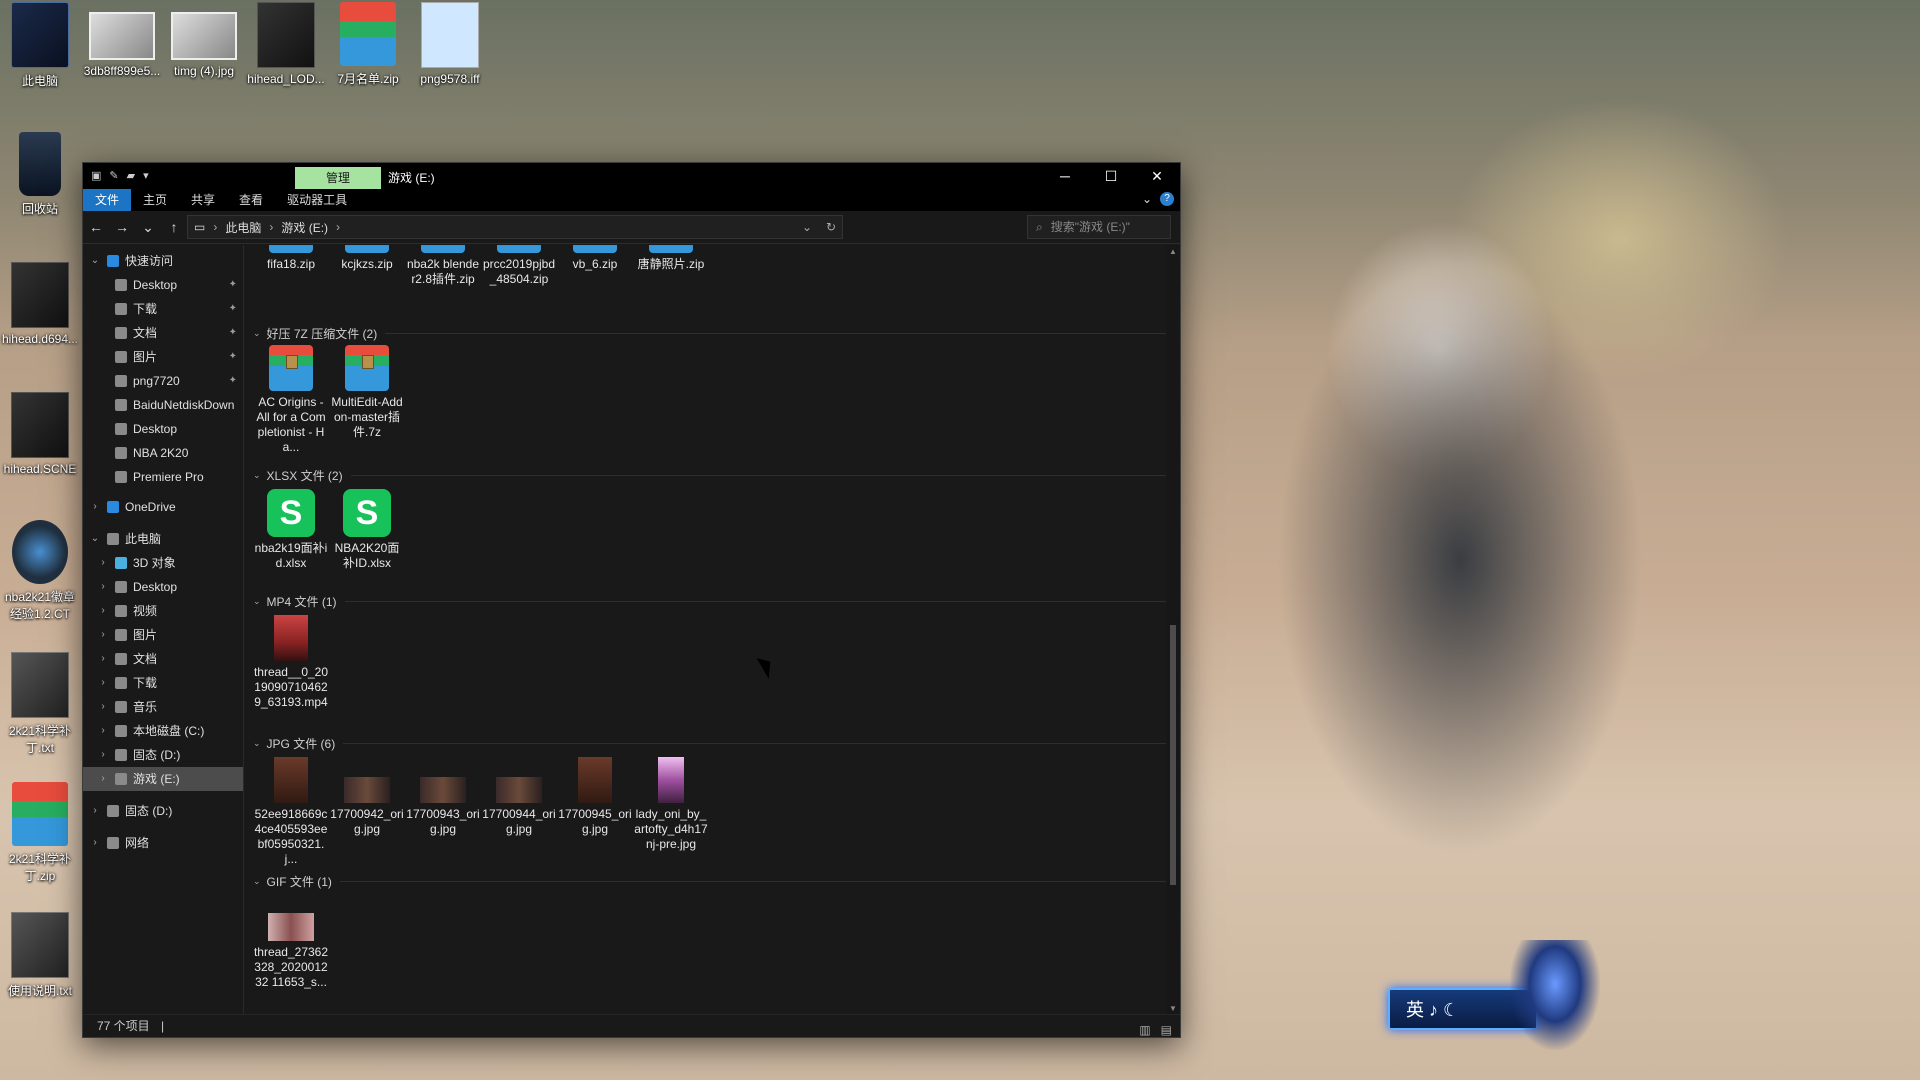 The height and width of the screenshot is (1080, 1920). Describe the element at coordinates (1065, 176) in the screenshot. I see `minimize-button: ─` at that location.